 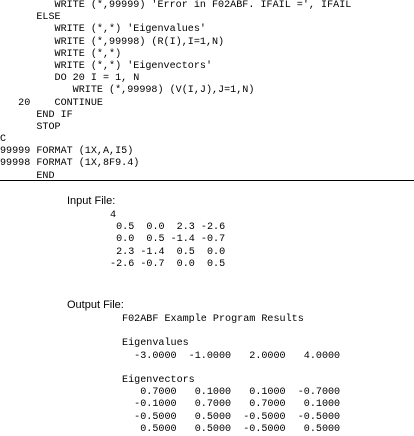 What do you see at coordinates (165, 228) in the screenshot?
I see `input-line: 0.5 0.0 2.3 -2.6` at bounding box center [165, 228].